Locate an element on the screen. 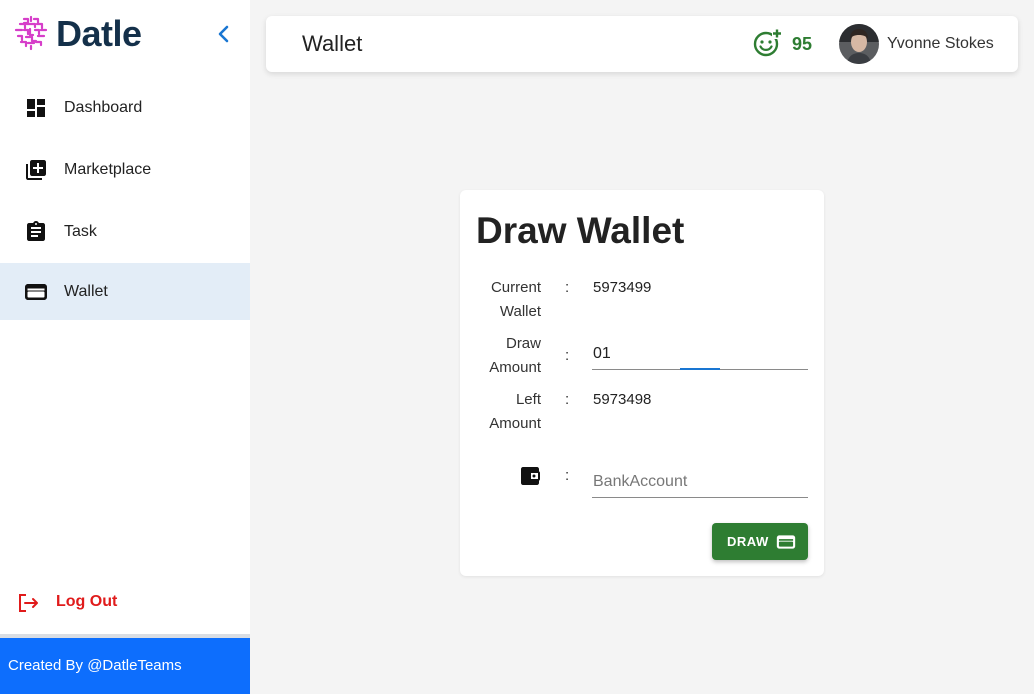  draw-amount-input is located at coordinates (700, 354).